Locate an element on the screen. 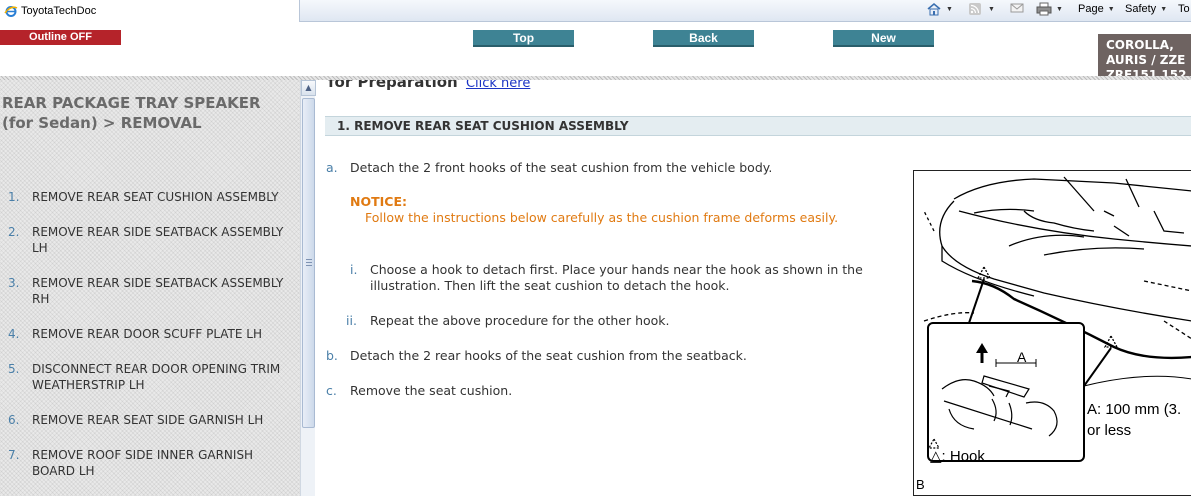 This screenshot has width=1191, height=496. step-label: REMOVE REAR SEAT CUSHION ASSEMBLY is located at coordinates (155, 197).